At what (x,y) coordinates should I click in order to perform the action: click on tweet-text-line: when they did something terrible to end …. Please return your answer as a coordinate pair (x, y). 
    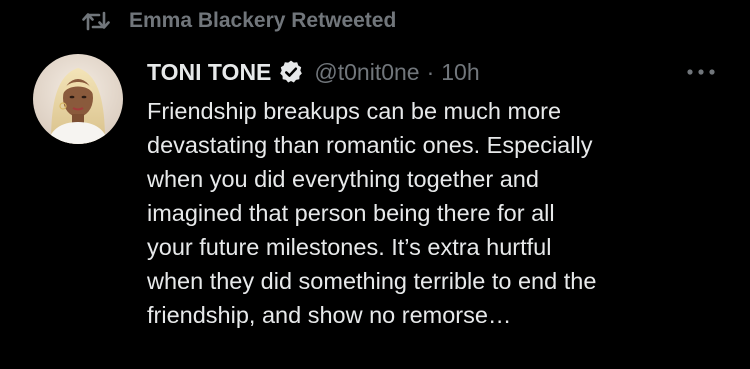
    Looking at the image, I should click on (372, 281).